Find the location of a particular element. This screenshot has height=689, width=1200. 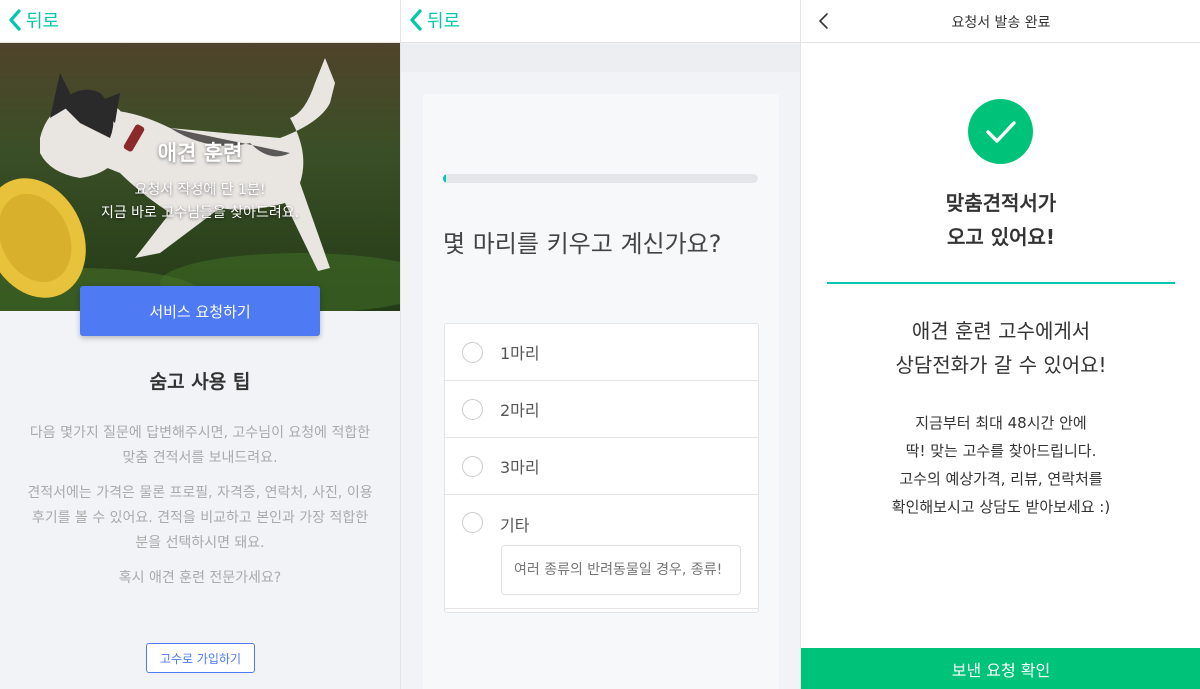

option-1: 1마리 is located at coordinates (601, 352).